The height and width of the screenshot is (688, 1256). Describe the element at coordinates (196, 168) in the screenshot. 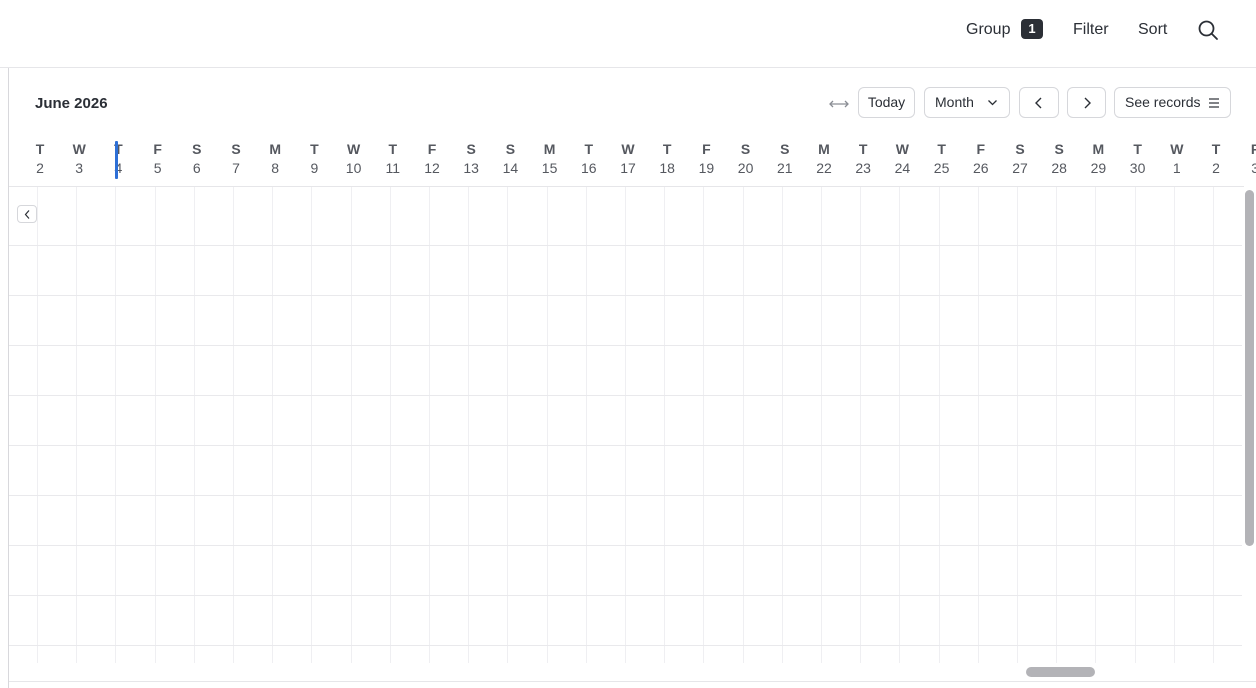

I see `day-number-label: 6` at that location.